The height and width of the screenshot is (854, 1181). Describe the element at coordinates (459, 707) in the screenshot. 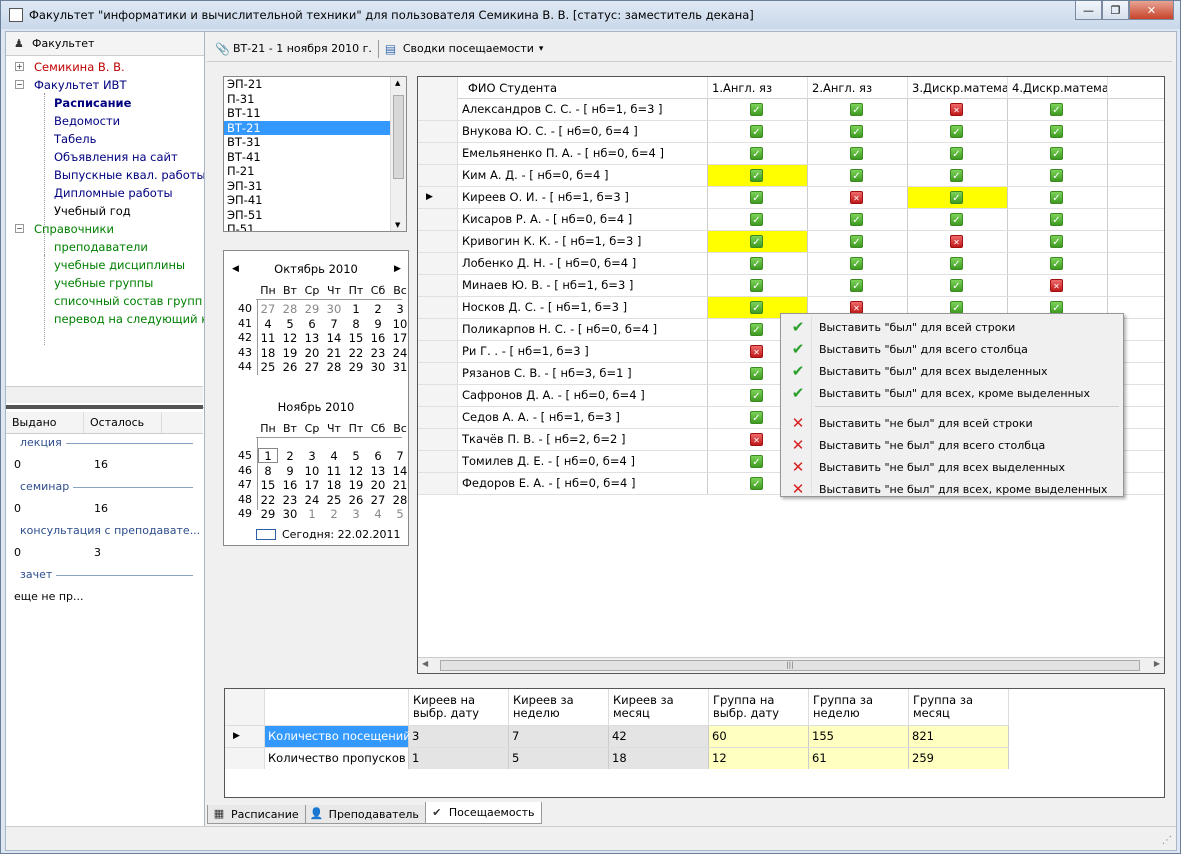

I see `summary-column-header: Киреев на выбр. дату` at that location.